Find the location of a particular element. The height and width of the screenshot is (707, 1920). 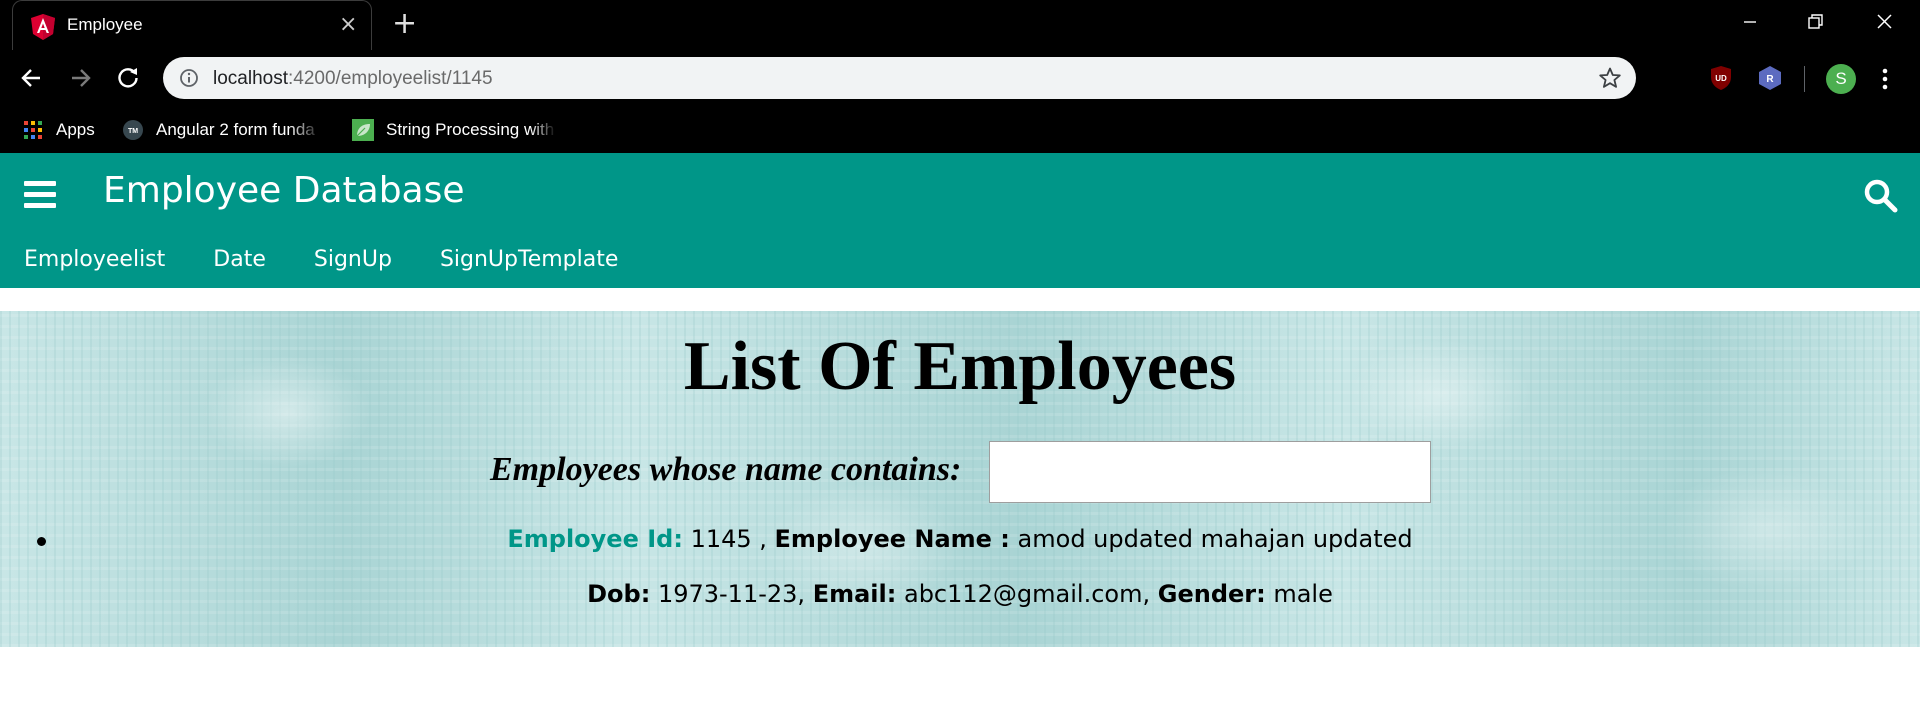

bookmark-label: Angular 2 form funda is located at coordinates (235, 129).